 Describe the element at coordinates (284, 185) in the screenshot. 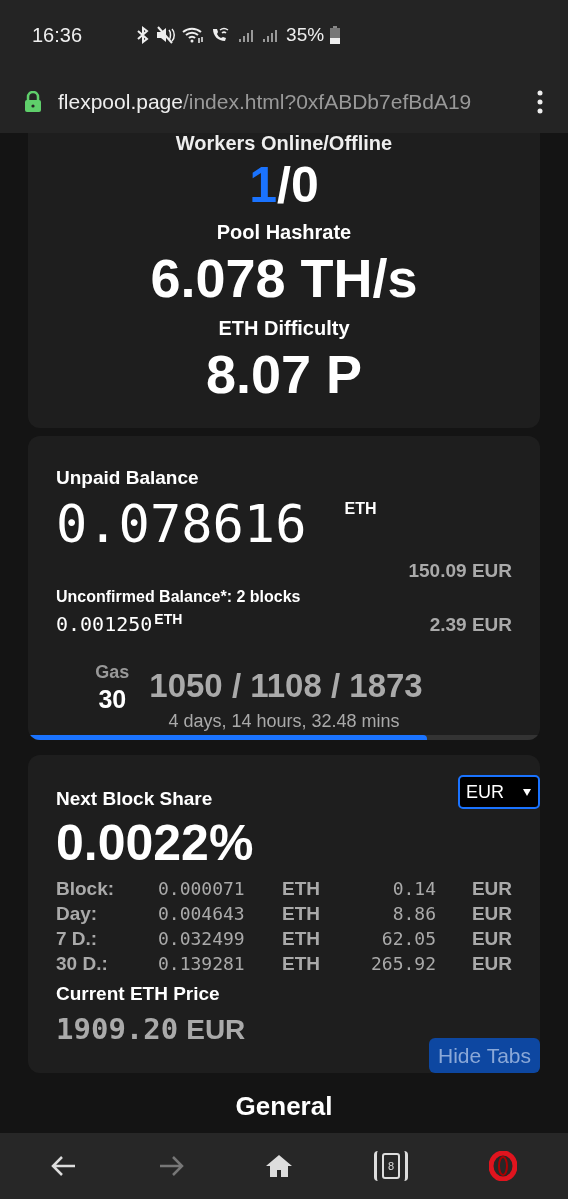

I see `workers-count: 1/0` at that location.